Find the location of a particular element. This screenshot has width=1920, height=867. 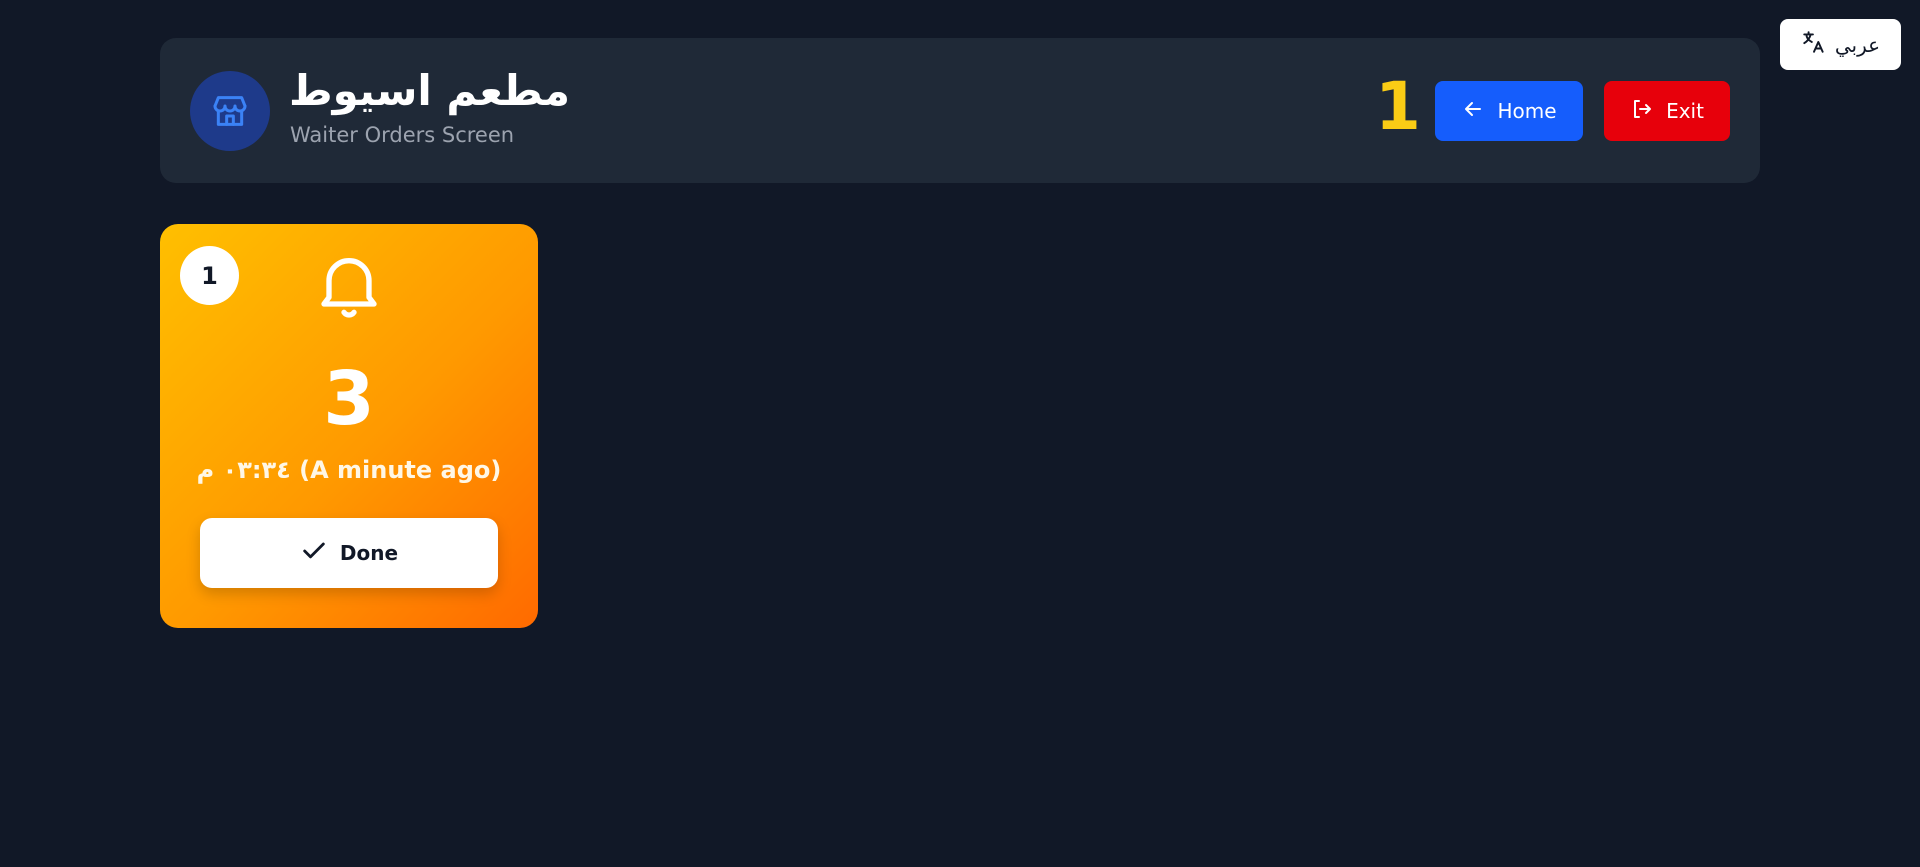

done-button-label: Done is located at coordinates (369, 553).